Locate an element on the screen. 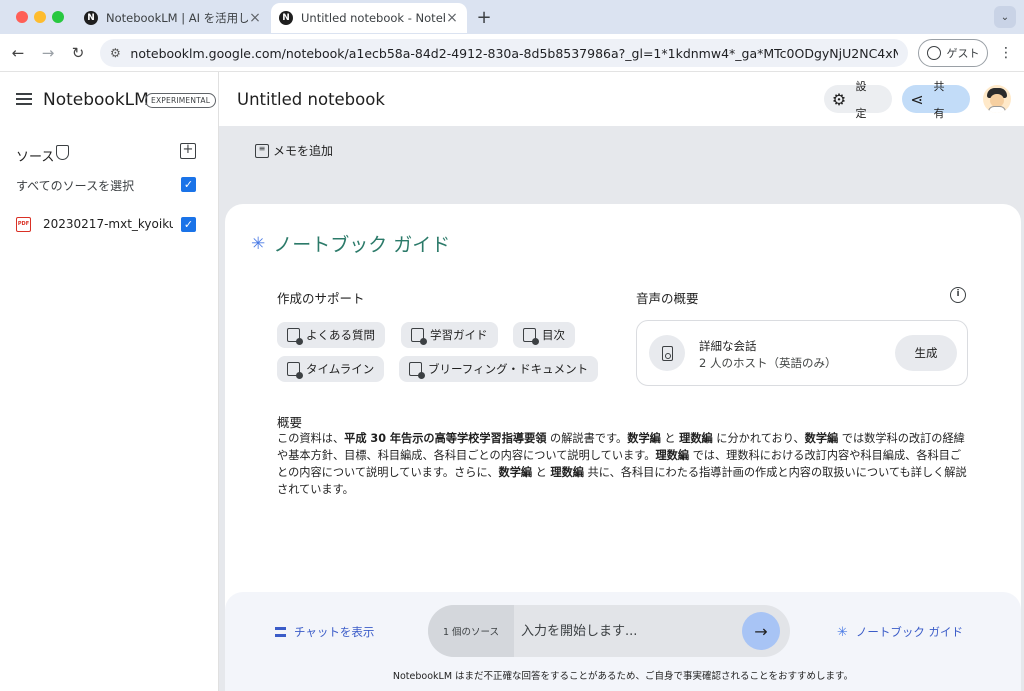 The width and height of the screenshot is (1024, 691). overview-heading: 概要 is located at coordinates (290, 422).